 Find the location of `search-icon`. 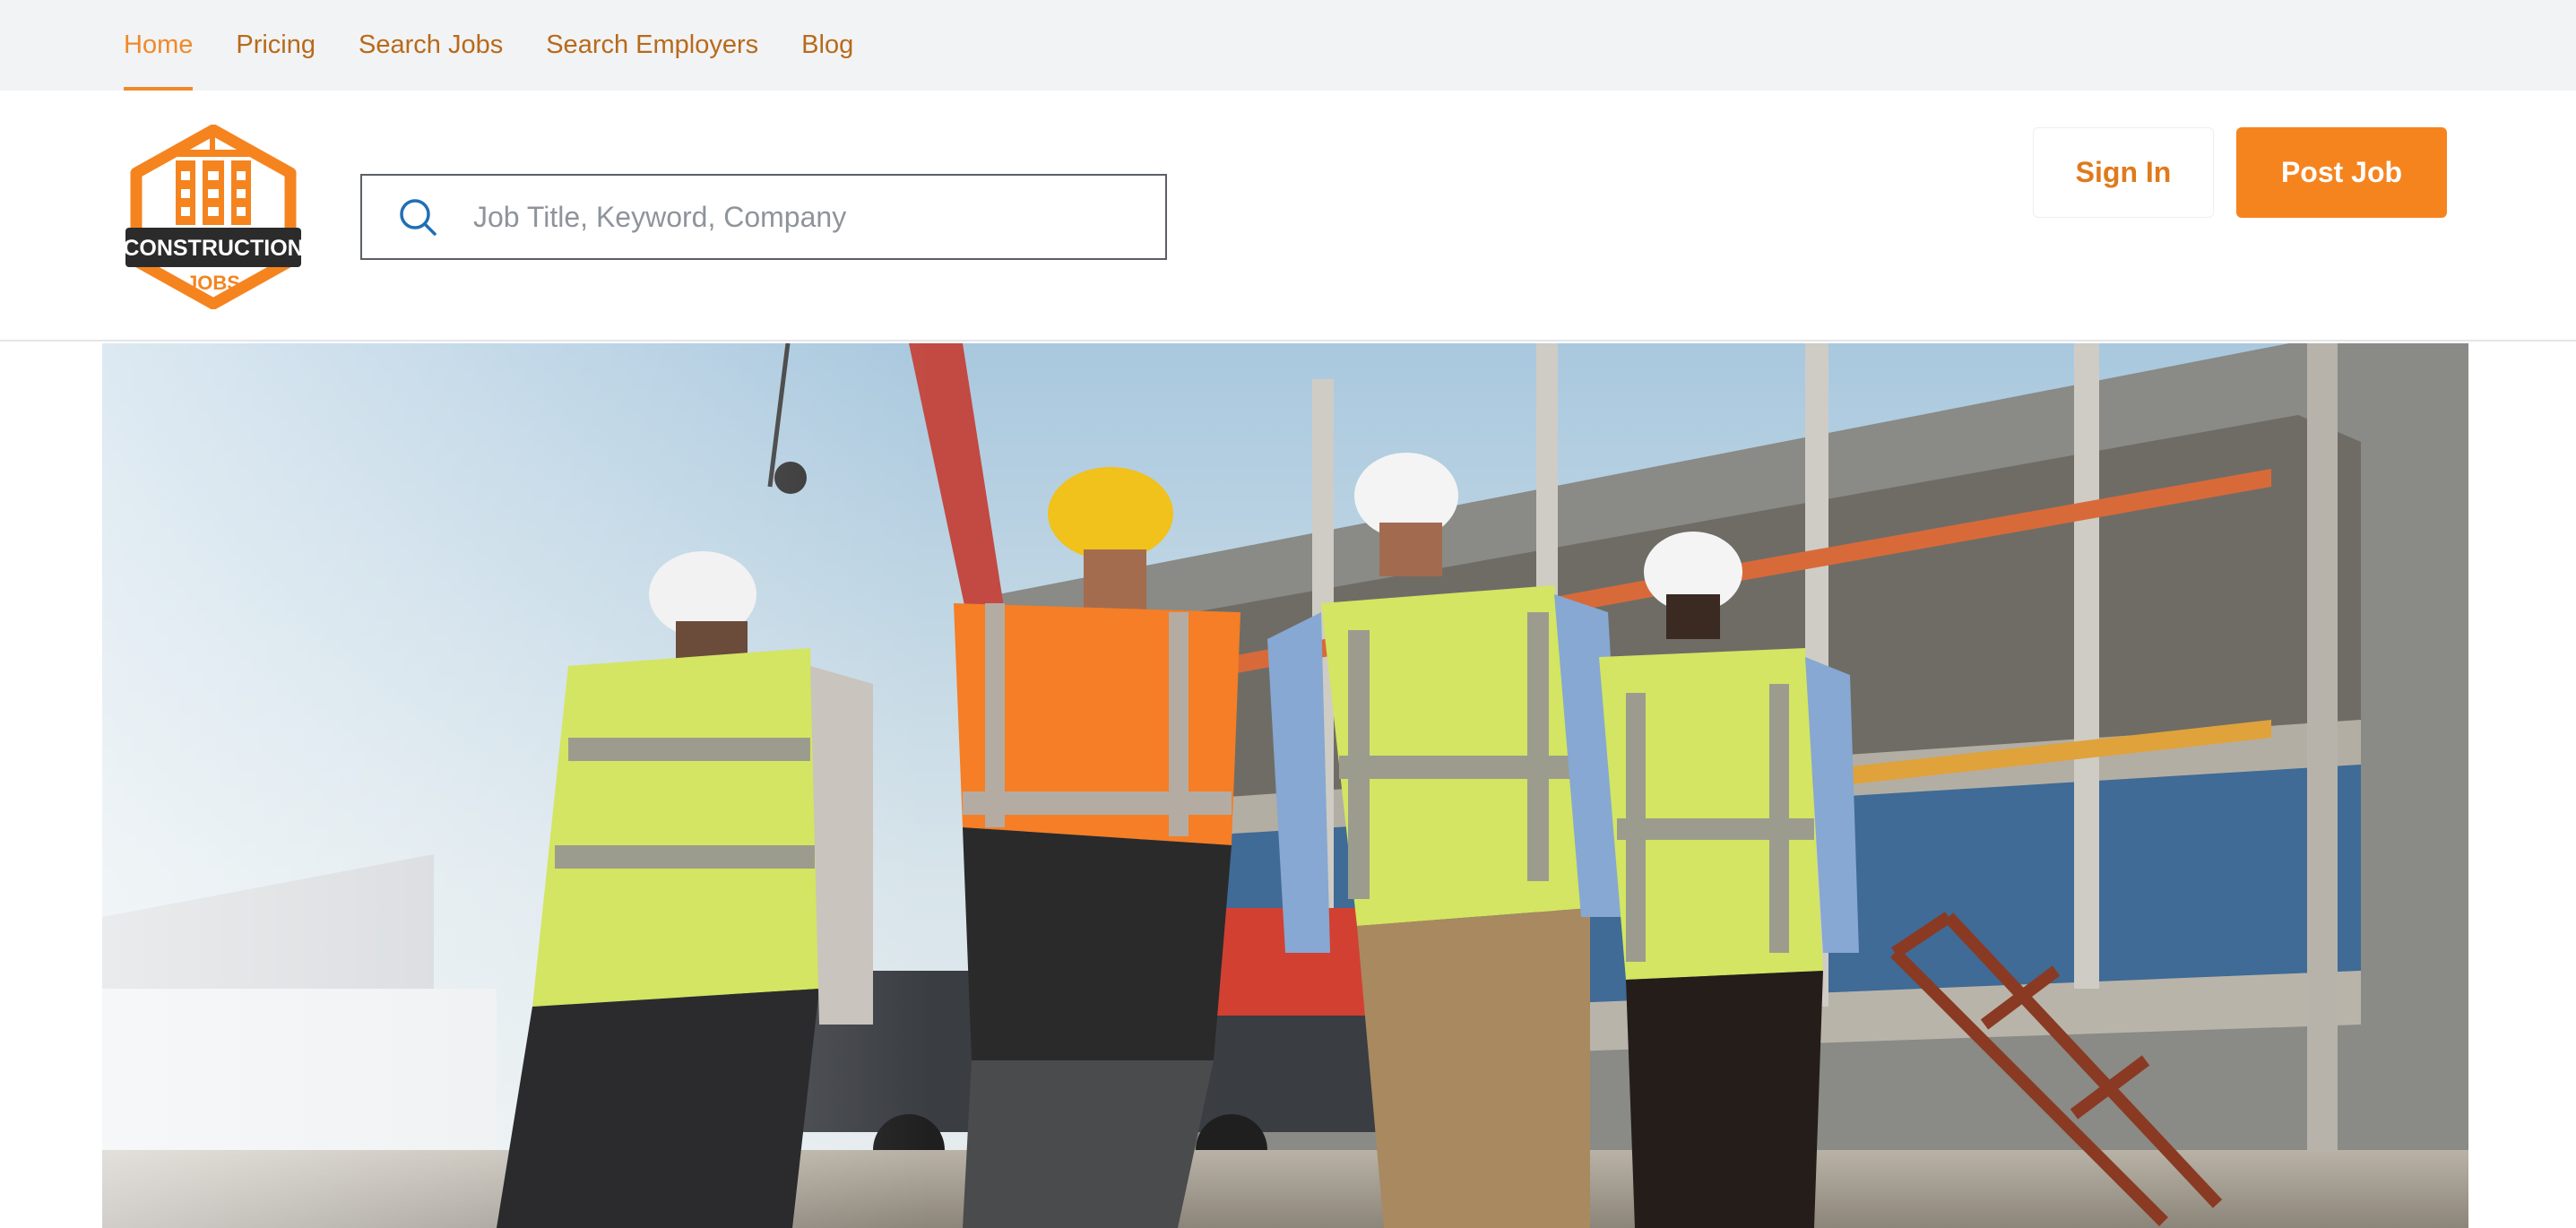

search-icon is located at coordinates (417, 217).